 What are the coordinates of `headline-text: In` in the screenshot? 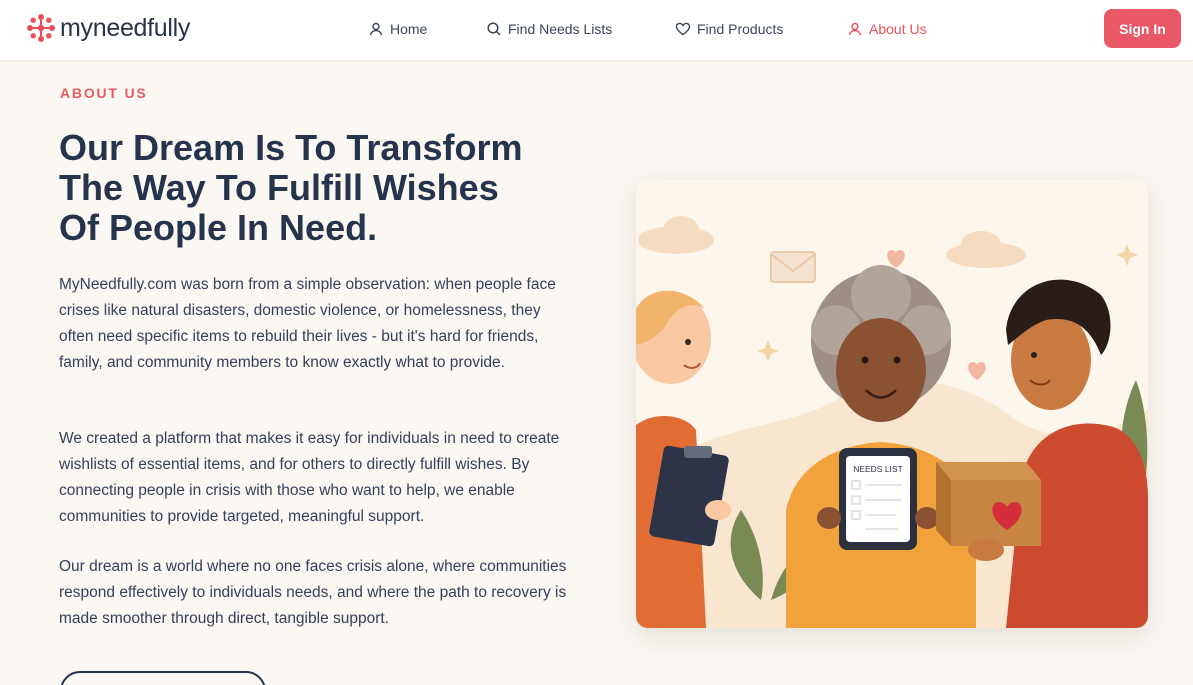 It's located at (253, 227).